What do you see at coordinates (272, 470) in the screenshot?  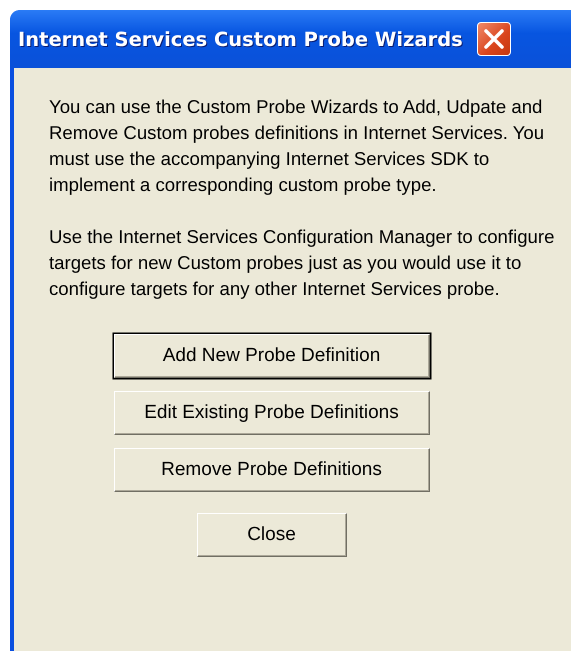 I see `wizard-button: Remove Probe Definitions` at bounding box center [272, 470].